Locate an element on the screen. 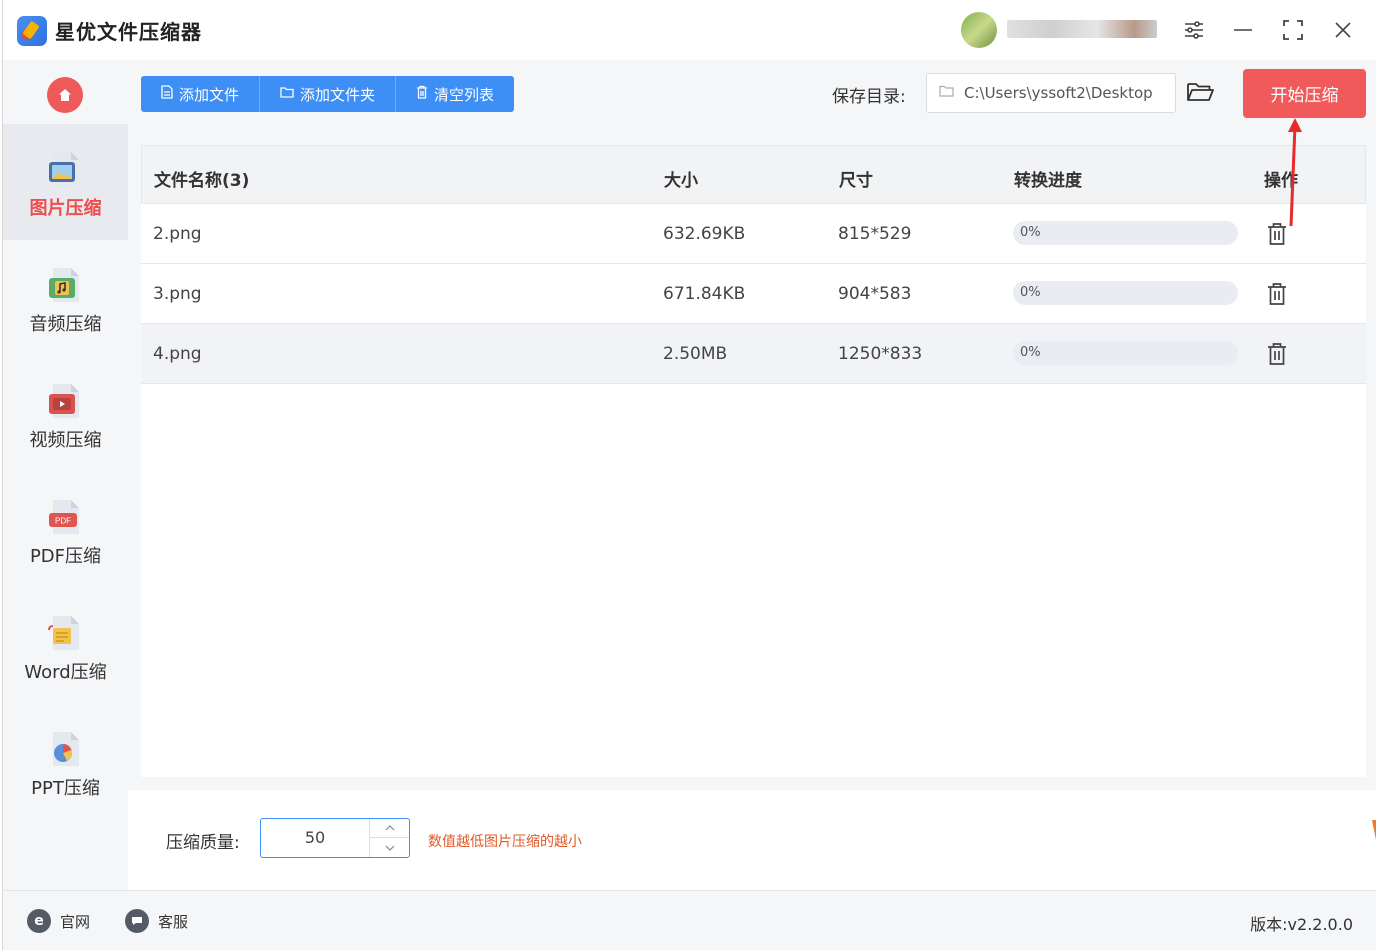  header-file-name: 文件名称(3) is located at coordinates (202, 181).